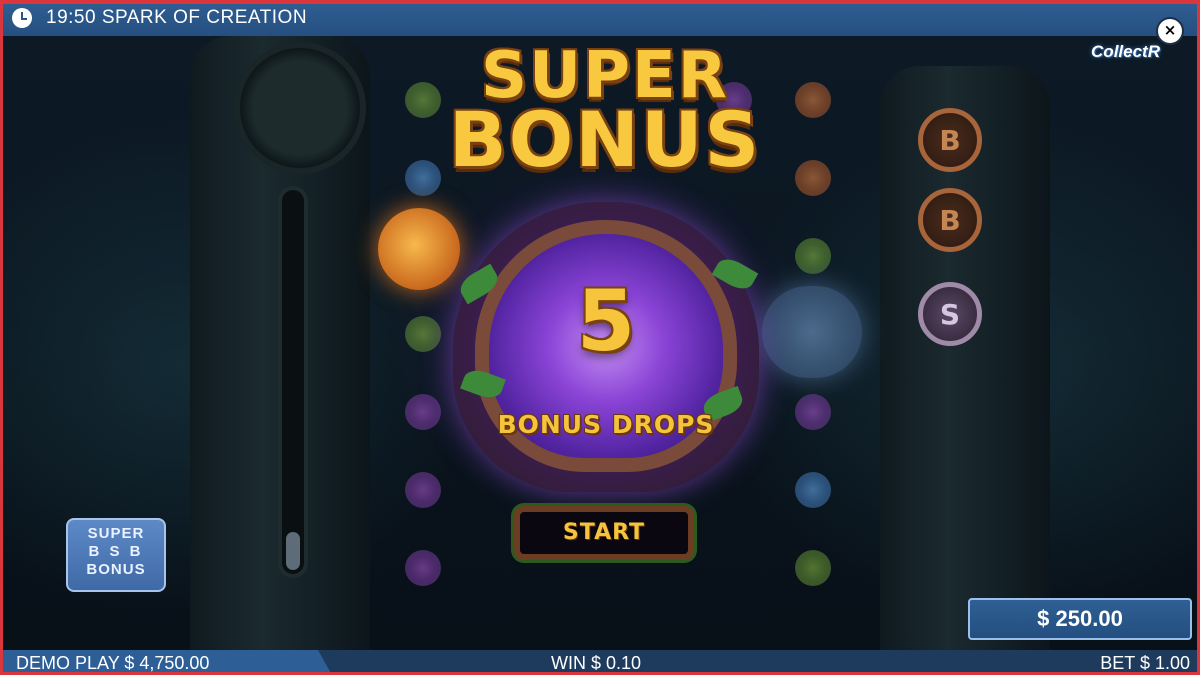 Image resolution: width=1200 pixels, height=675 pixels. Describe the element at coordinates (606, 424) in the screenshot. I see `bonus-drops-label: BONUS DROPS` at that location.